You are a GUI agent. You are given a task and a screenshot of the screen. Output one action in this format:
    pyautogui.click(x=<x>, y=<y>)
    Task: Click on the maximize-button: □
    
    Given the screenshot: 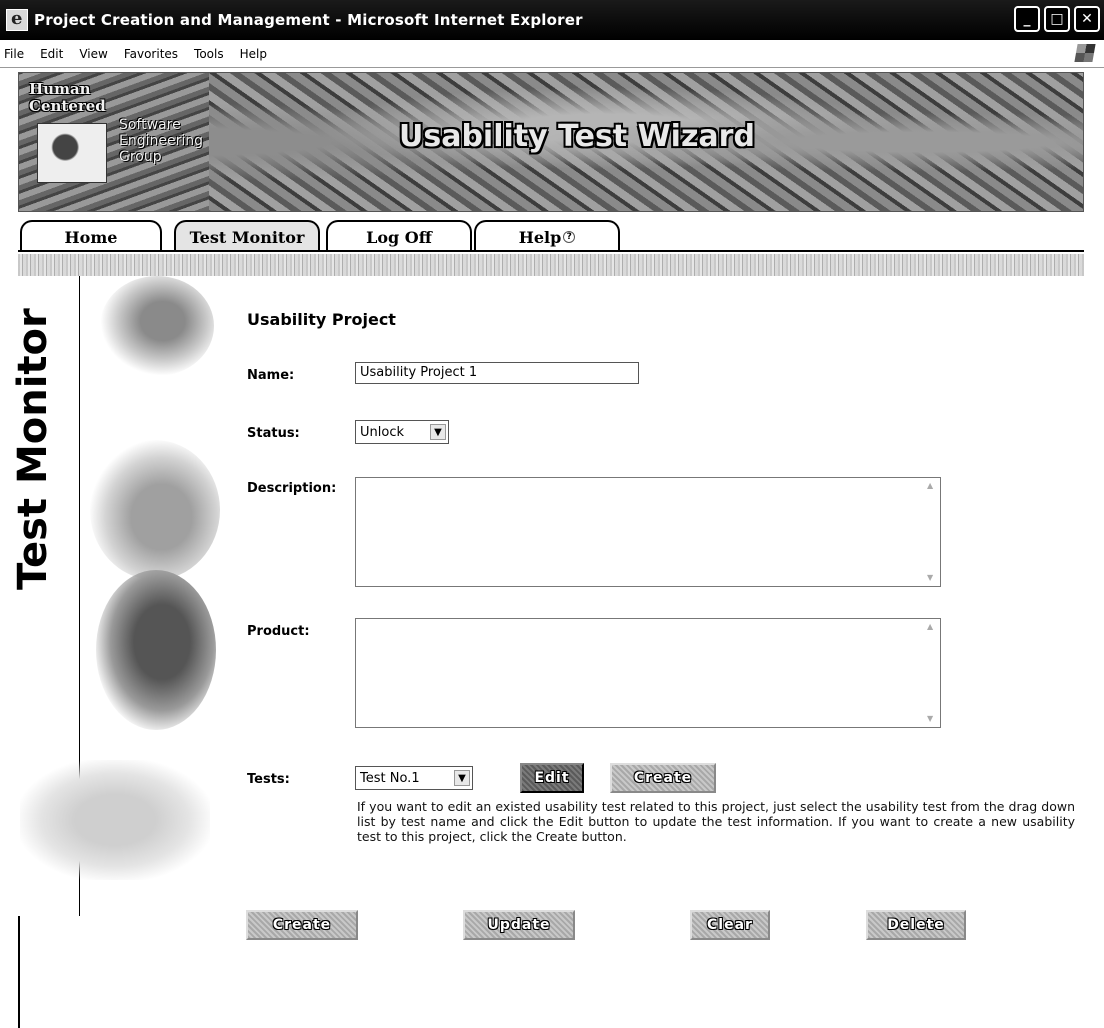 What is the action you would take?
    pyautogui.click(x=1057, y=19)
    